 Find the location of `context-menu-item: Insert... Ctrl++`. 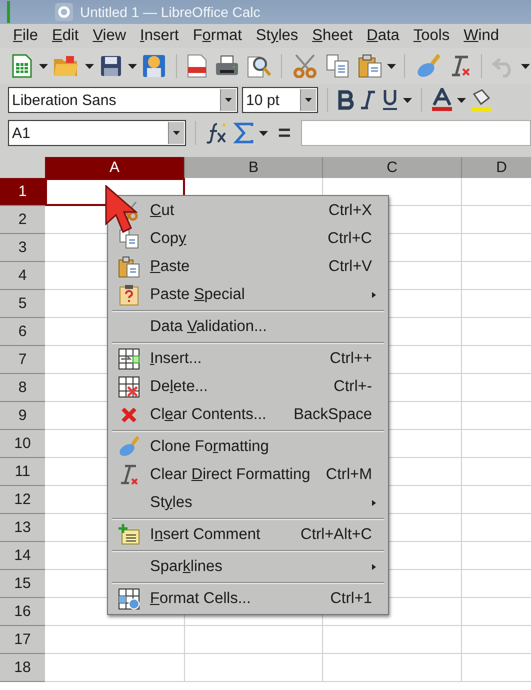

context-menu-item: Insert... Ctrl++ is located at coordinates (248, 359).